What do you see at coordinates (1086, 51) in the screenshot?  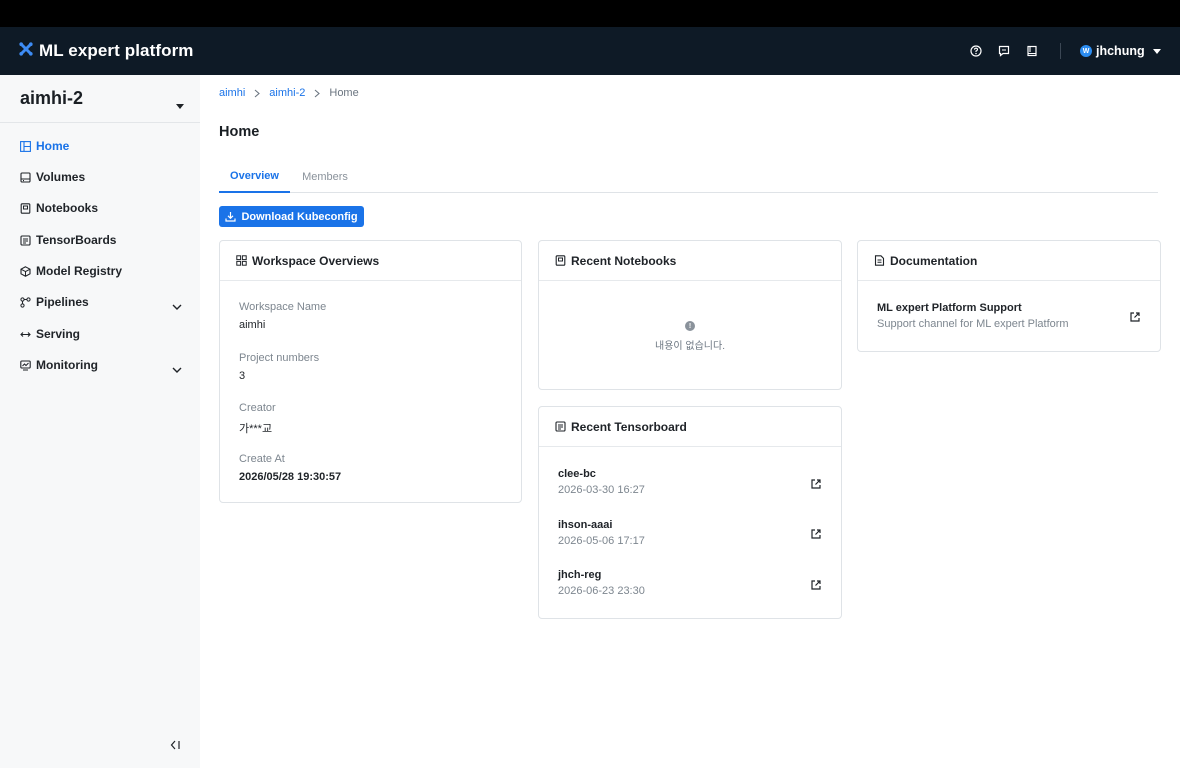 I see `avatar: W` at bounding box center [1086, 51].